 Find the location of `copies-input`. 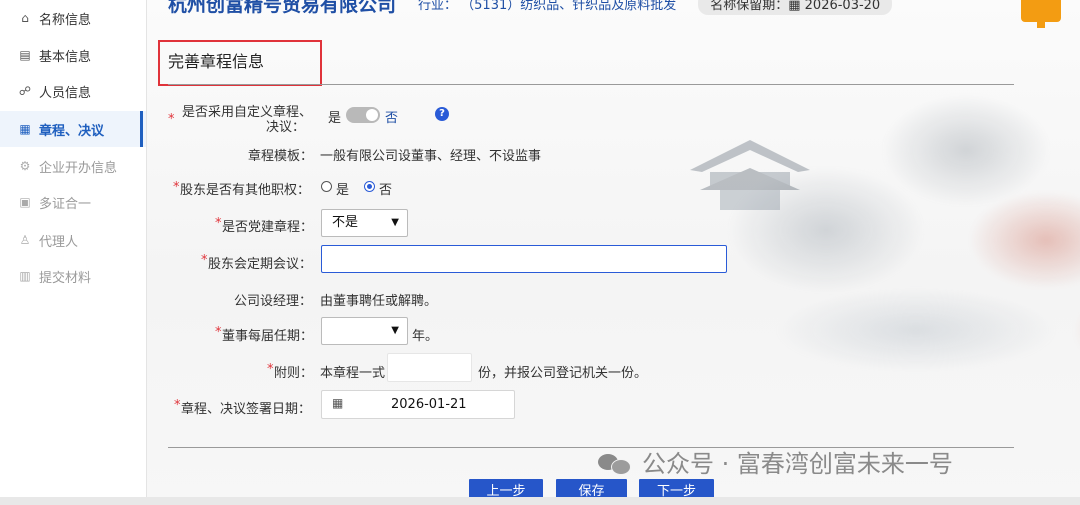

copies-input is located at coordinates (429, 367).